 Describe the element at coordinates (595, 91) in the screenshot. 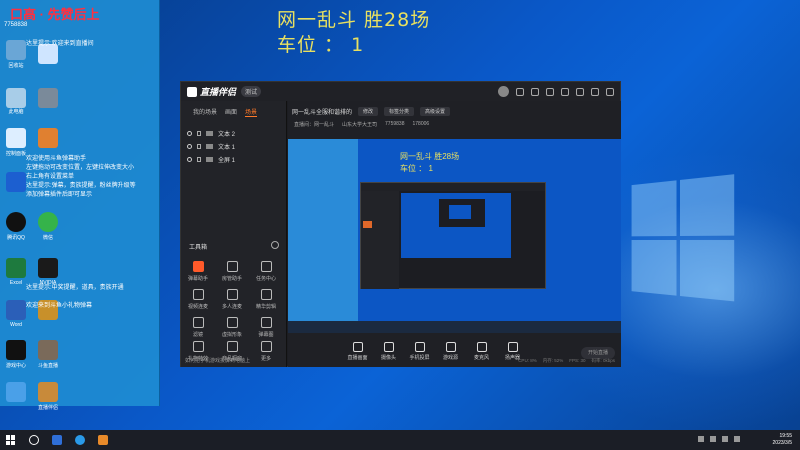

I see `maximize-icon` at that location.